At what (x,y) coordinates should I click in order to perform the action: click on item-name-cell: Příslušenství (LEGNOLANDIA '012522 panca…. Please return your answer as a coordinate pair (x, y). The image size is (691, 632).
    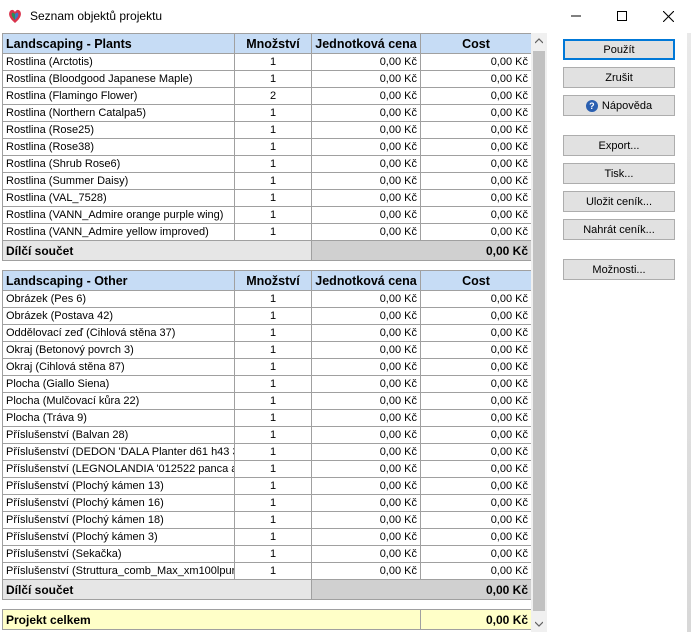
    Looking at the image, I should click on (118, 469).